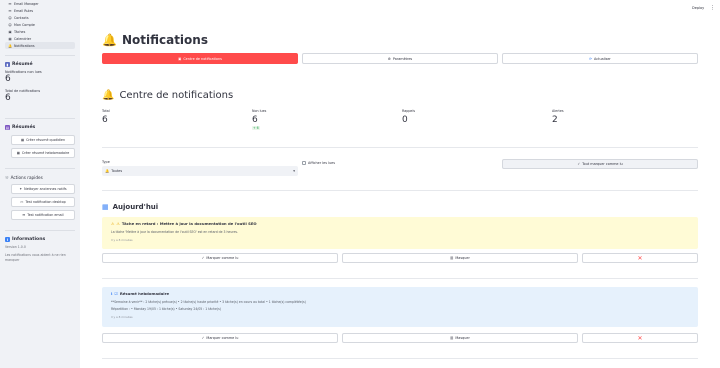  Describe the element at coordinates (45, 202) in the screenshot. I see `button-label: Test notification desktop` at that location.